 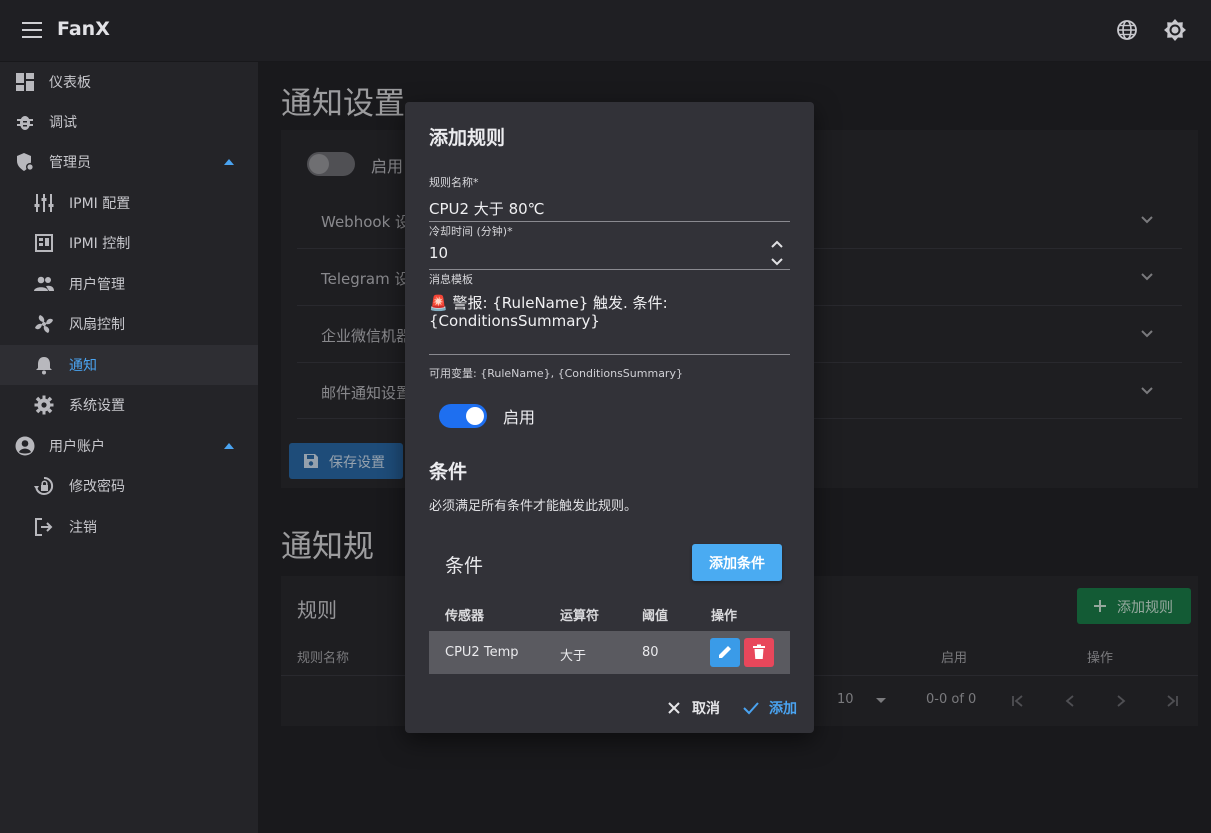 What do you see at coordinates (44, 243) in the screenshot?
I see `control-icon` at bounding box center [44, 243].